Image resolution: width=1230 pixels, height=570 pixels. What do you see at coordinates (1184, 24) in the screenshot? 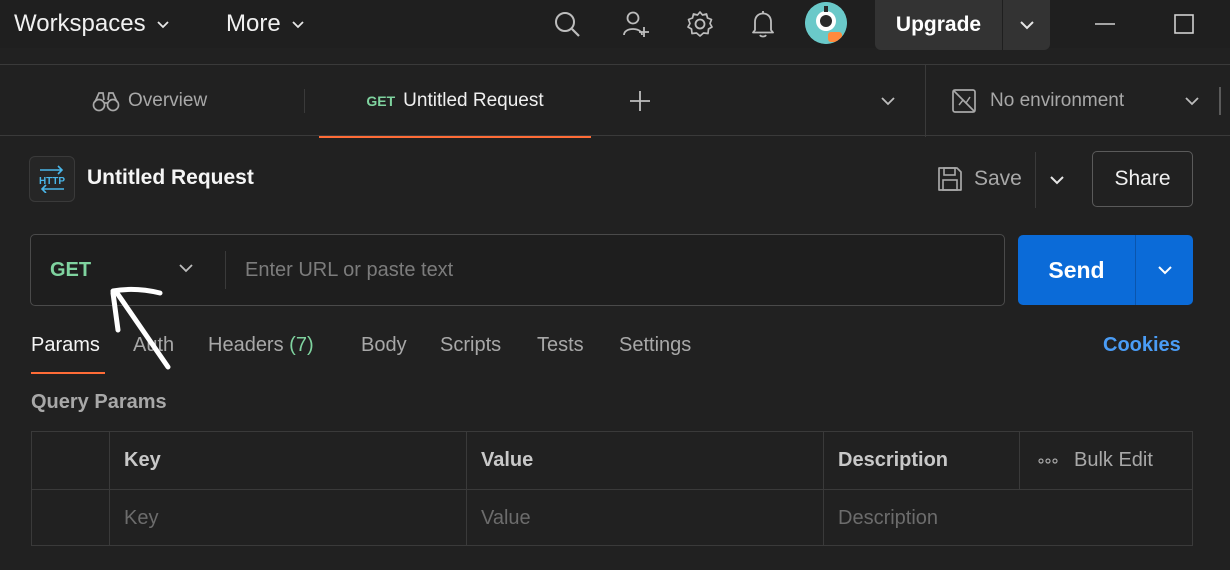
I see `maximize-window-icon` at bounding box center [1184, 24].